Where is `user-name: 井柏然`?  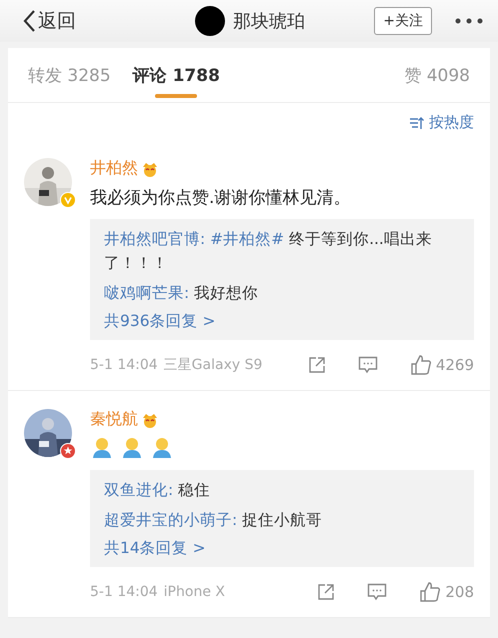
user-name: 井柏然 is located at coordinates (114, 168).